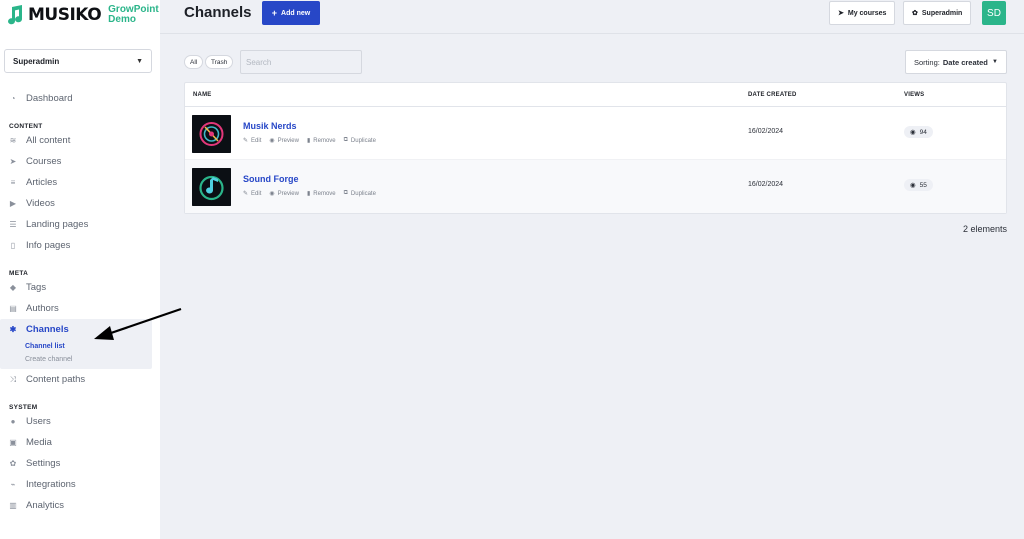 The width and height of the screenshot is (1024, 539). I want to click on user-icon: ●, so click(13, 421).